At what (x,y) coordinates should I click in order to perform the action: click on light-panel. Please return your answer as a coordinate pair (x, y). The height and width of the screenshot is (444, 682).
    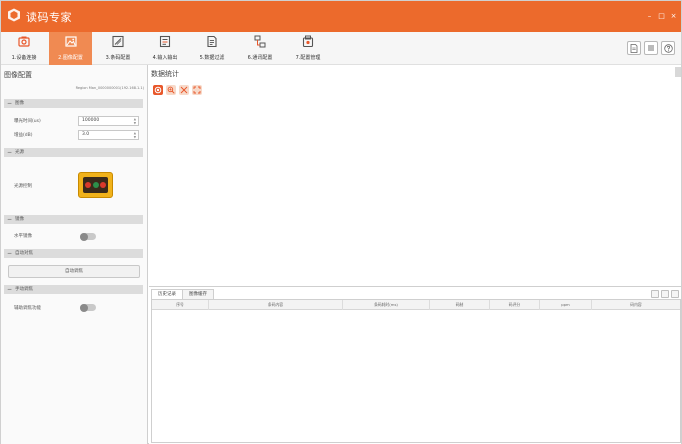
    Looking at the image, I should click on (95, 185).